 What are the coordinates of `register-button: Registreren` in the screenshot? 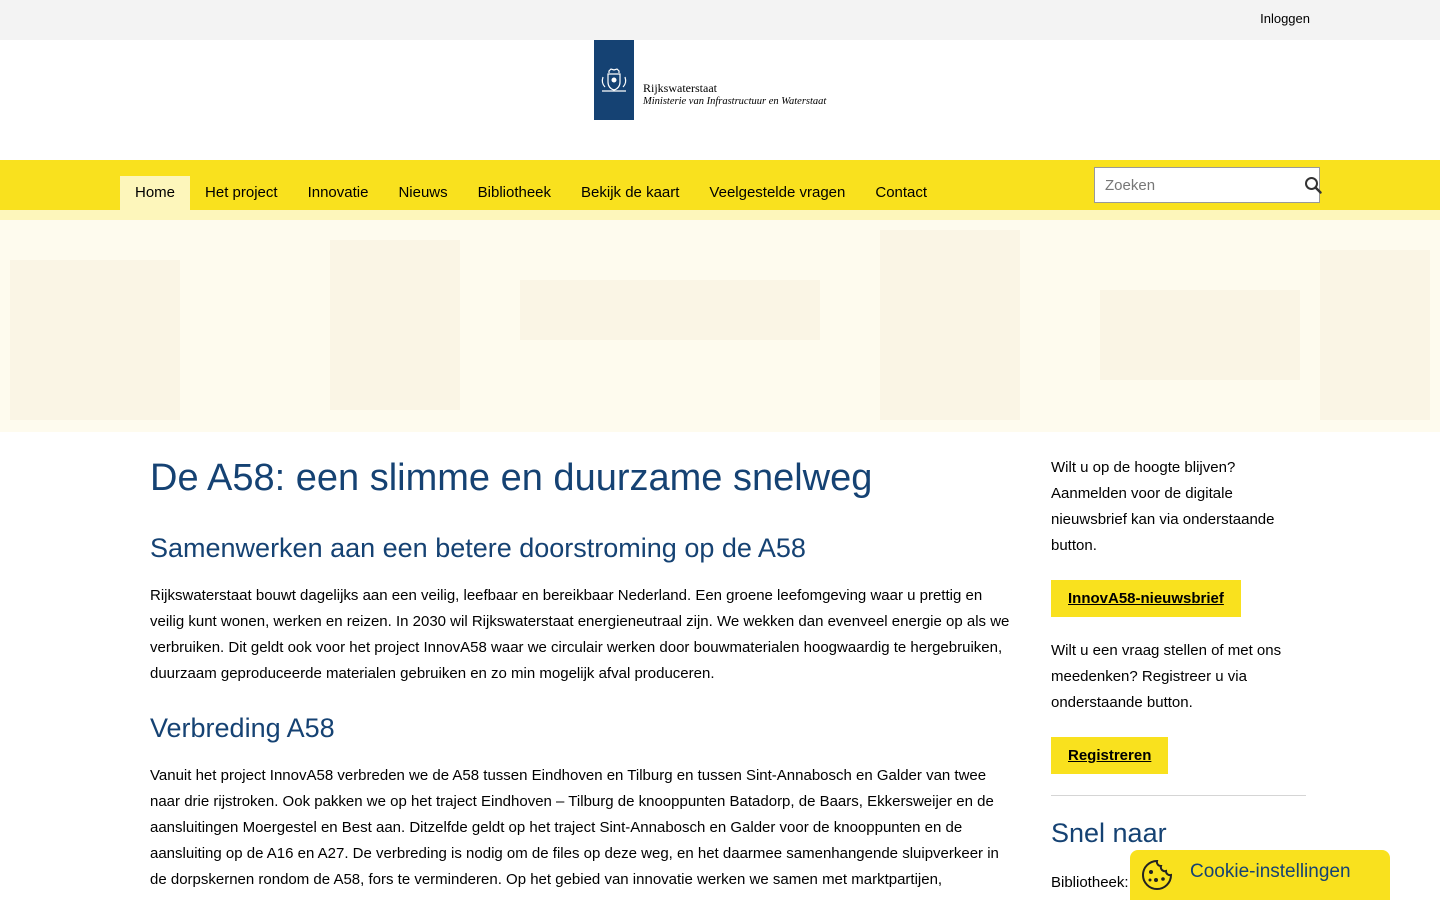 It's located at (1110, 755).